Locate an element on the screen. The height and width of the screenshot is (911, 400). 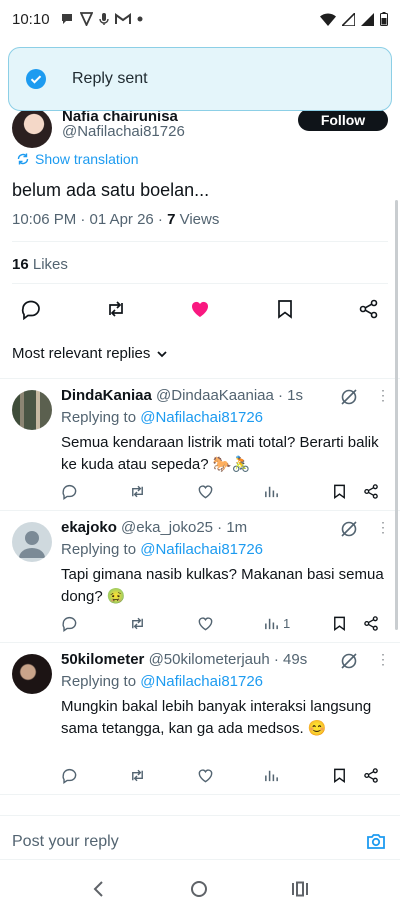
check-circle-icon is located at coordinates (36, 79).